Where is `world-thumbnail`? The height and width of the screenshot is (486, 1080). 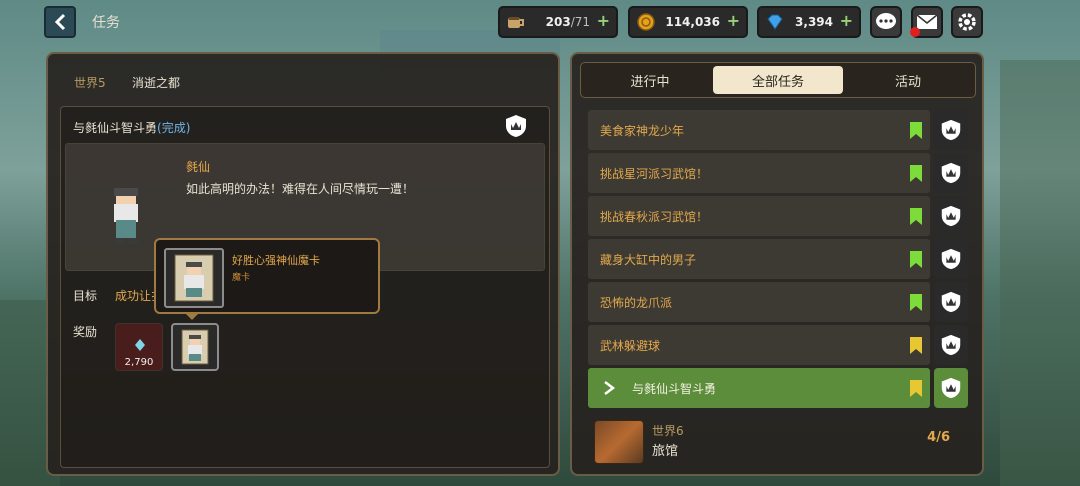 world-thumbnail is located at coordinates (619, 442).